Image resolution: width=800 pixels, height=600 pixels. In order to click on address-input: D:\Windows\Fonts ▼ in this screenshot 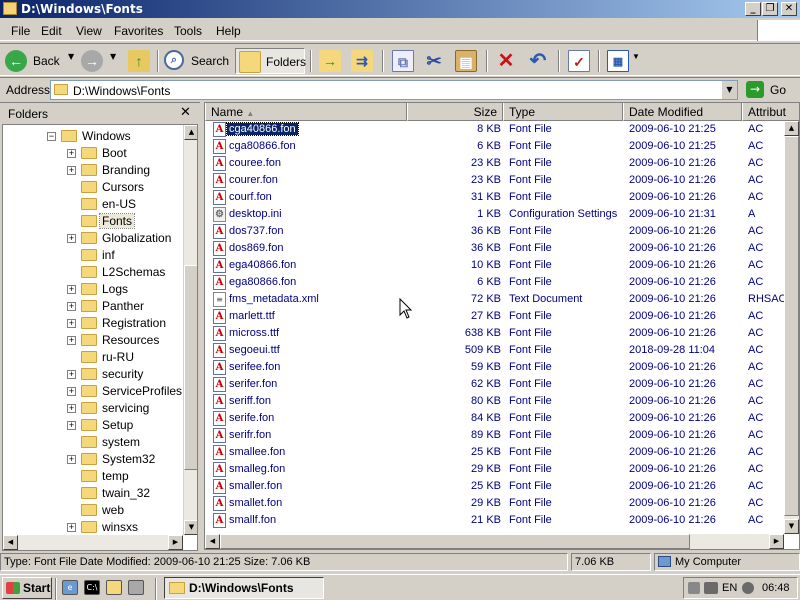, I will do `click(394, 90)`.